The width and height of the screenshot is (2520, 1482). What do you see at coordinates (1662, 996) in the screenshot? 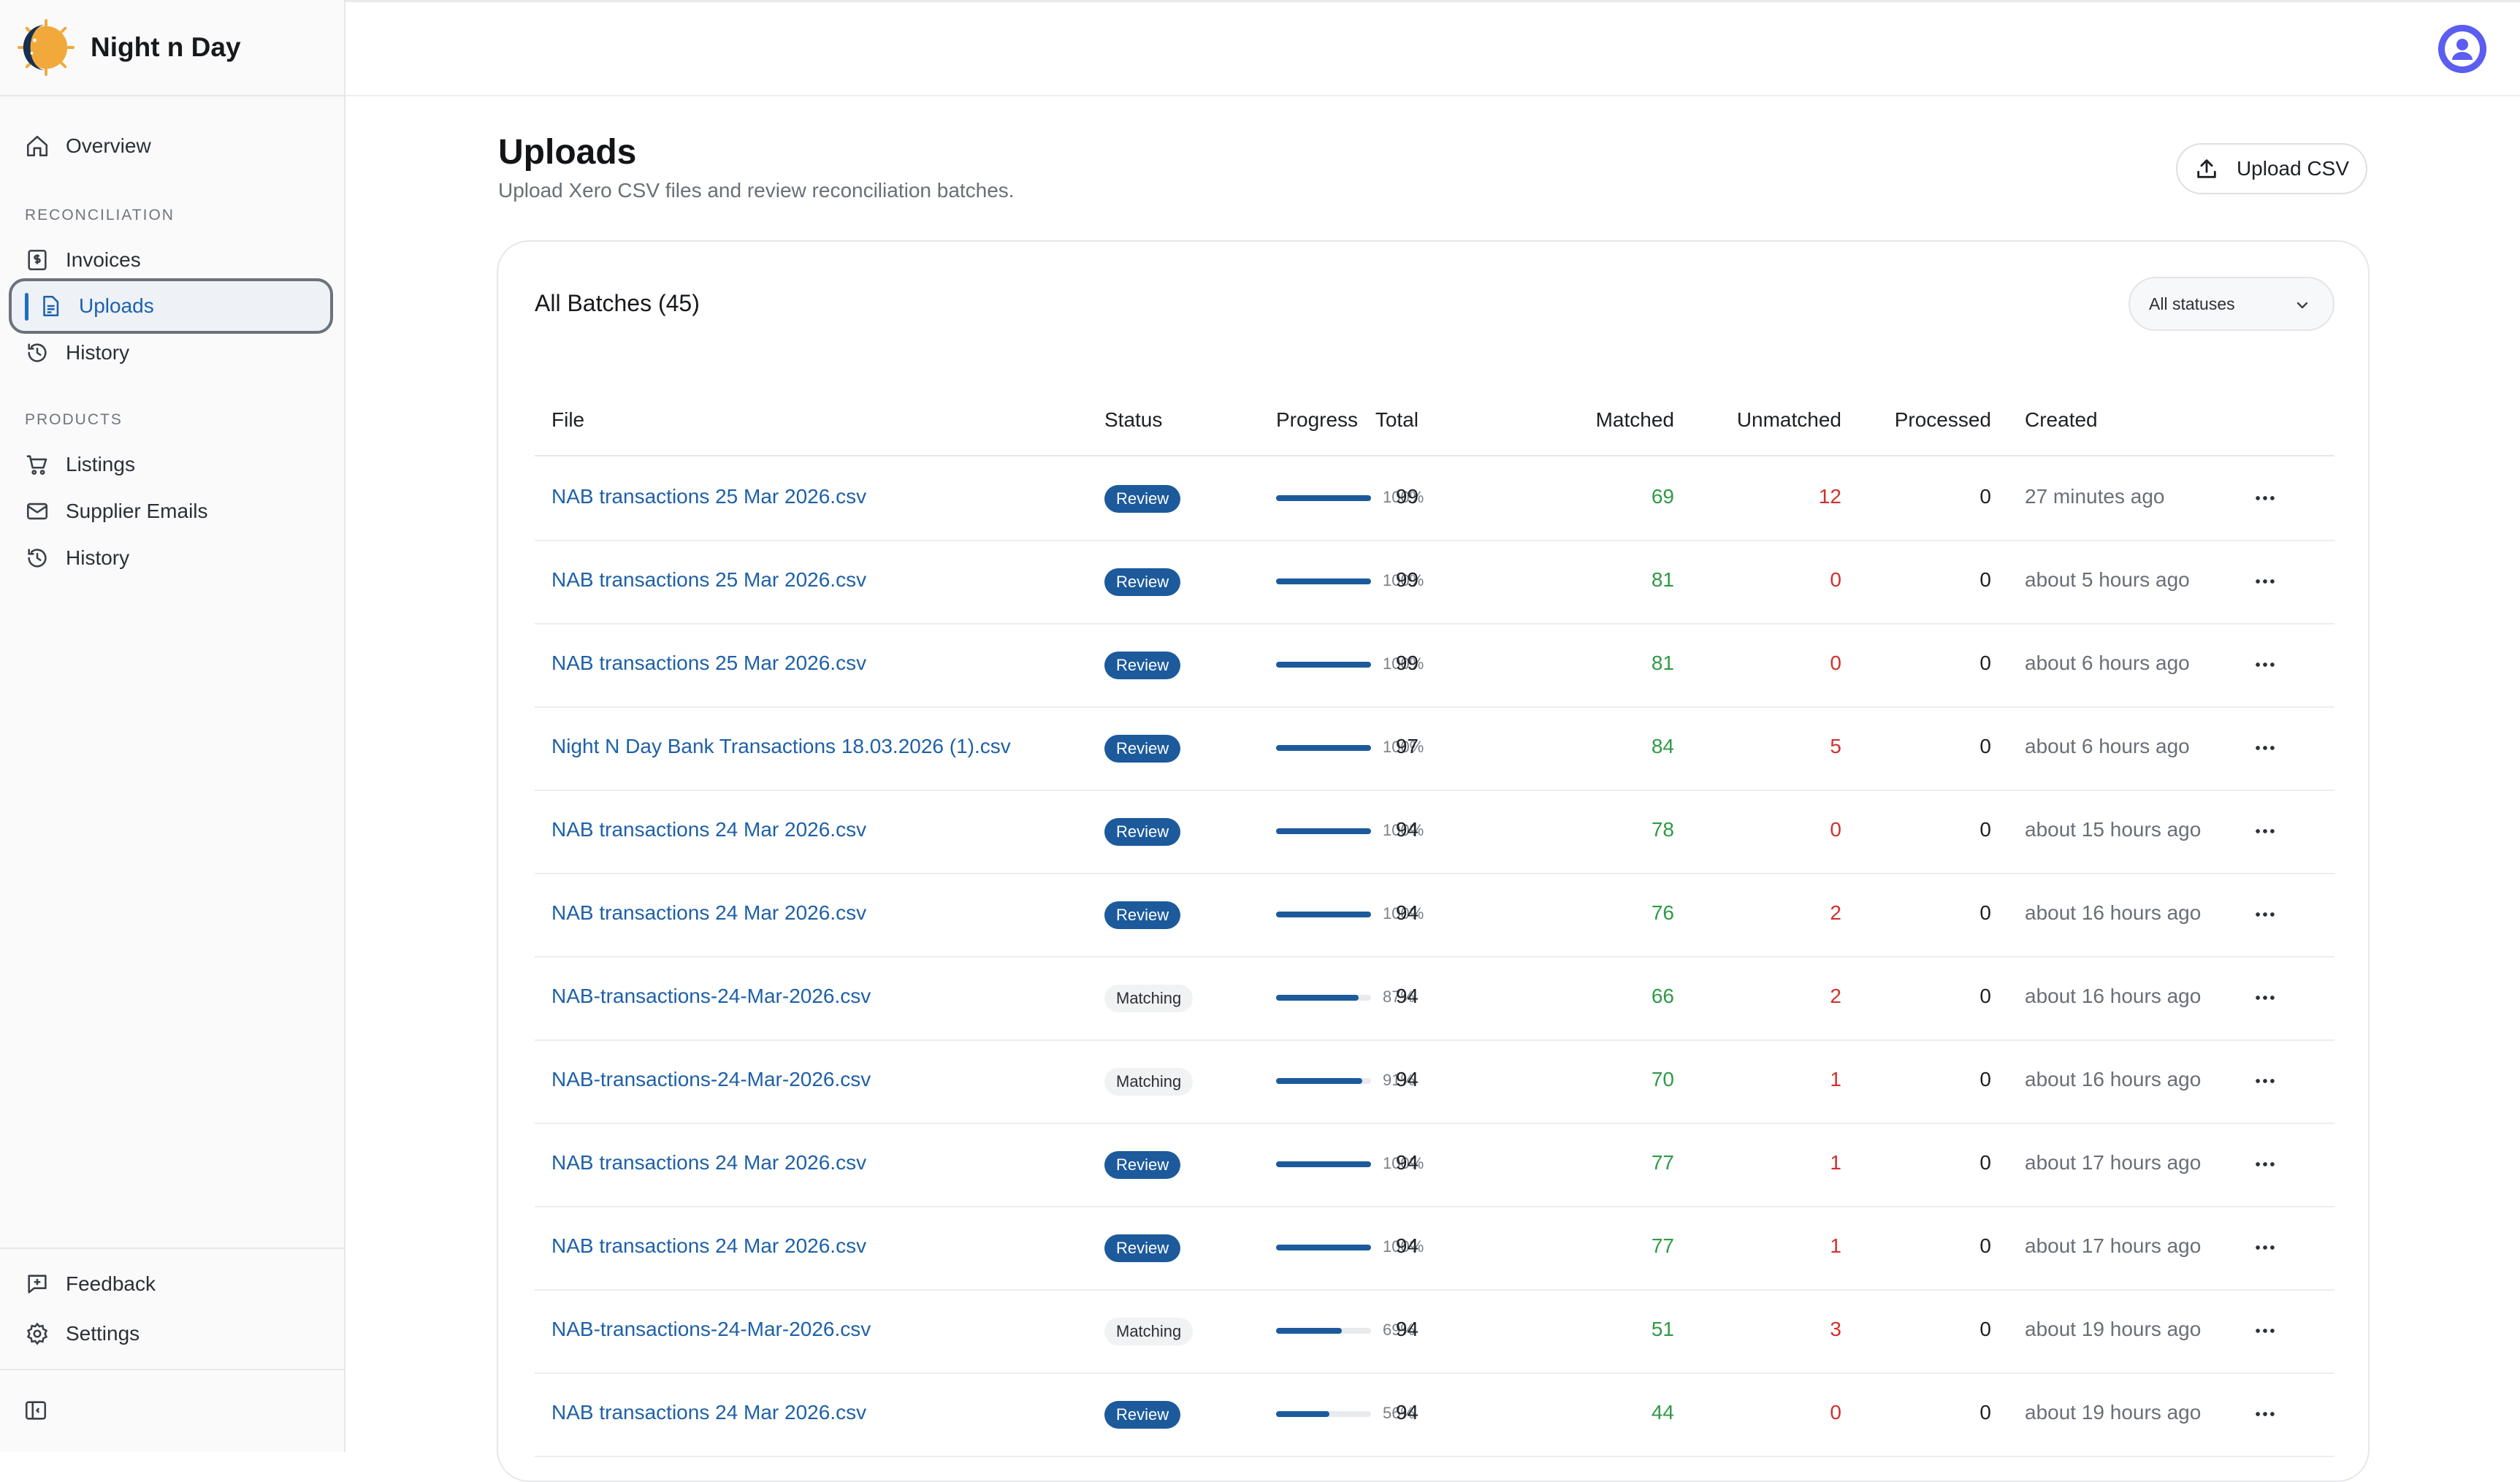
I see `matched-count: 66` at bounding box center [1662, 996].